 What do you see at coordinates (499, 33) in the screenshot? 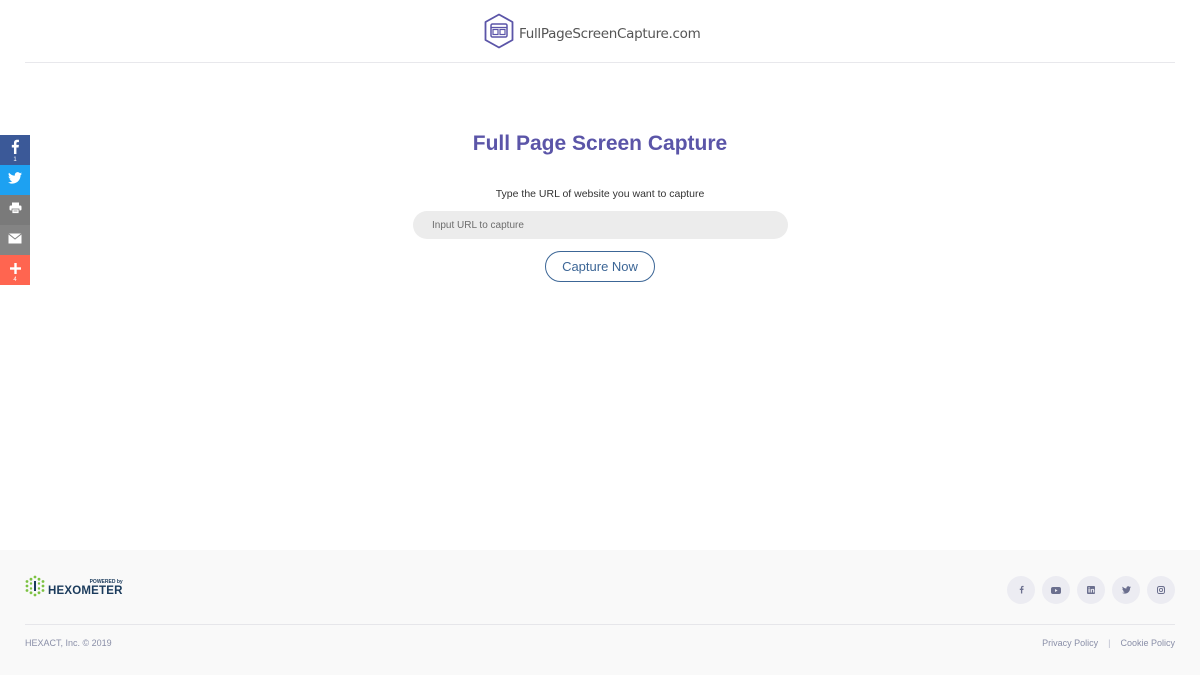
I see `browser-window-hexagon-icon` at bounding box center [499, 33].